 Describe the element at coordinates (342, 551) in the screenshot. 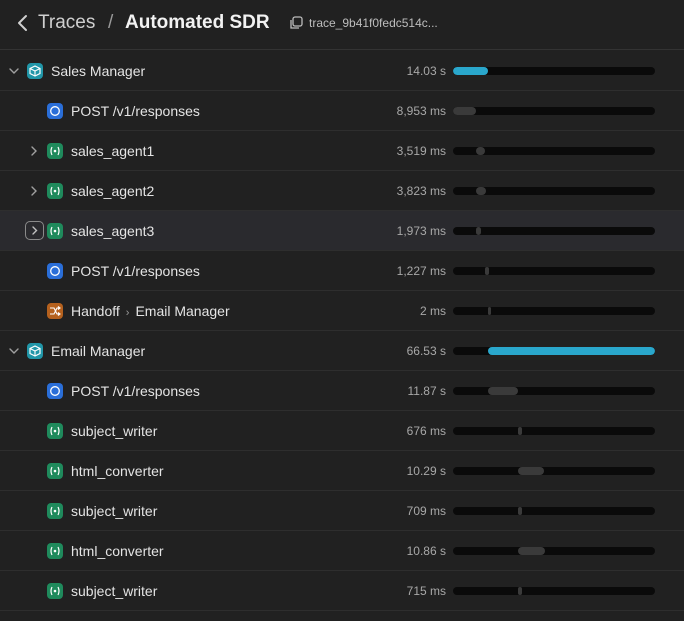

I see `span-row: html_converter 10.86 s` at that location.